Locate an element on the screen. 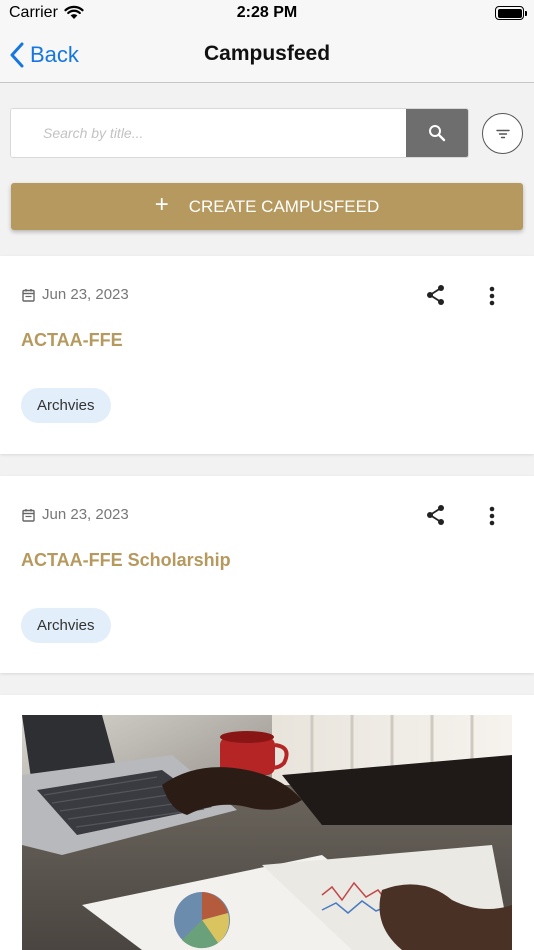  create-campusfeed-button: + CREATE CAMPUSFEED is located at coordinates (267, 206).